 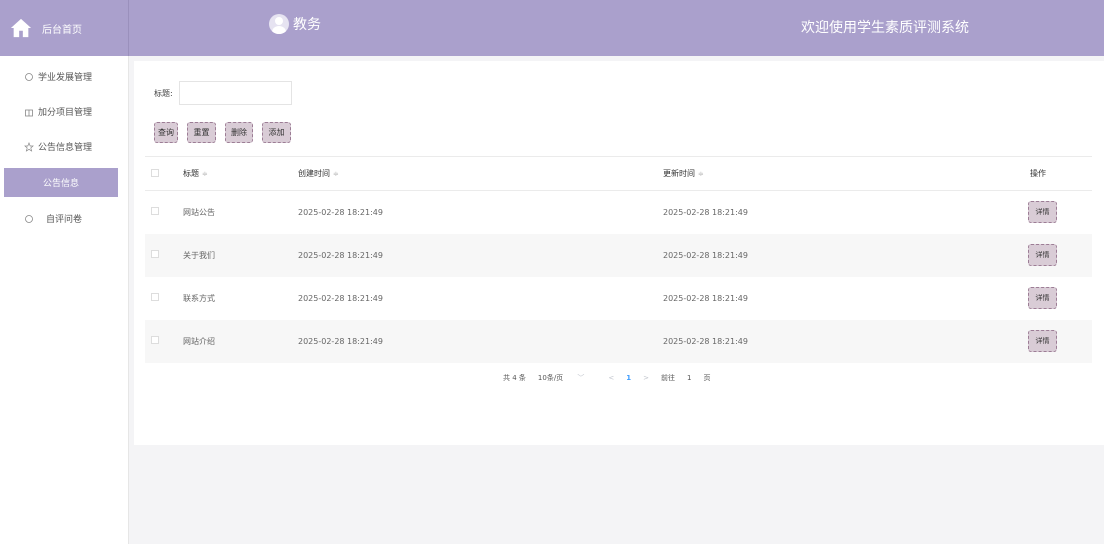 I want to click on column-created: 创建时间 ≑, so click(x=480, y=173).